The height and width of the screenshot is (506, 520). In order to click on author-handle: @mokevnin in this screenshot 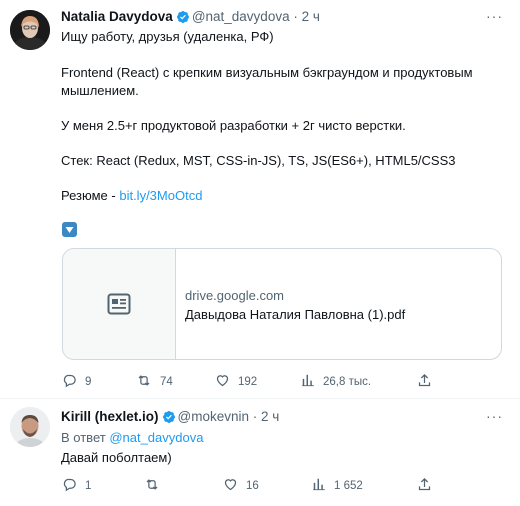, I will do `click(213, 416)`.